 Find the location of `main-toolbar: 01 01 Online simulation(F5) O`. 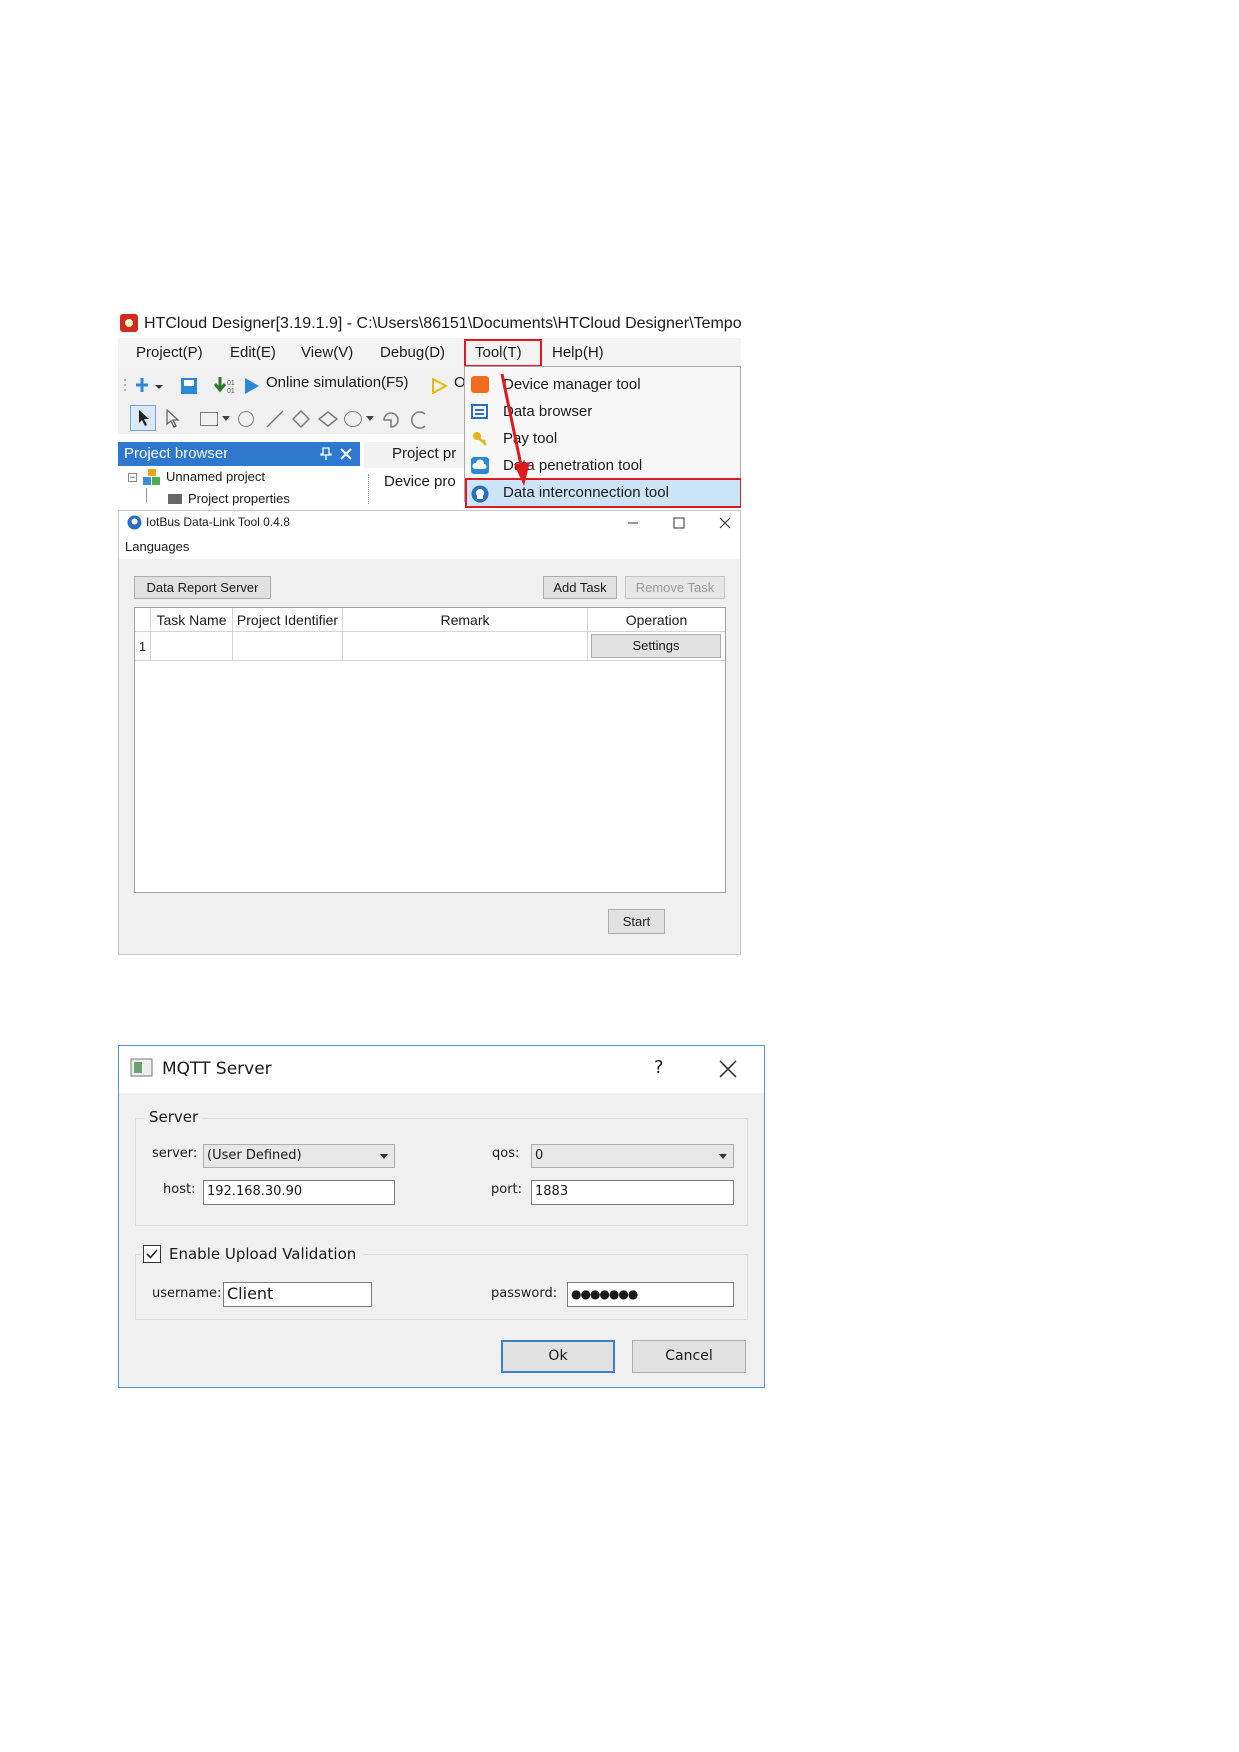

main-toolbar: 01 01 Online simulation(F5) O is located at coordinates (293, 385).